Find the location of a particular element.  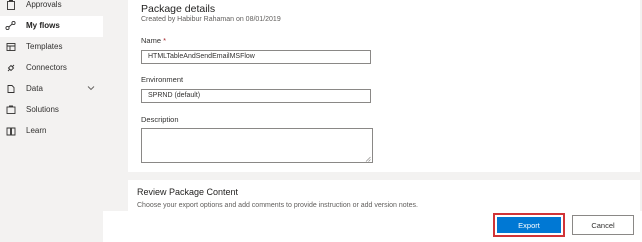

sidebar-item-solutions: Solutions is located at coordinates (51, 110).